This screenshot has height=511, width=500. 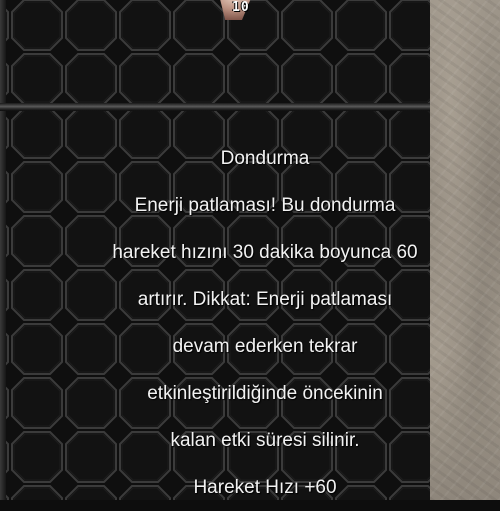 What do you see at coordinates (265, 346) in the screenshot?
I see `description-line: devam ederken tekrar` at bounding box center [265, 346].